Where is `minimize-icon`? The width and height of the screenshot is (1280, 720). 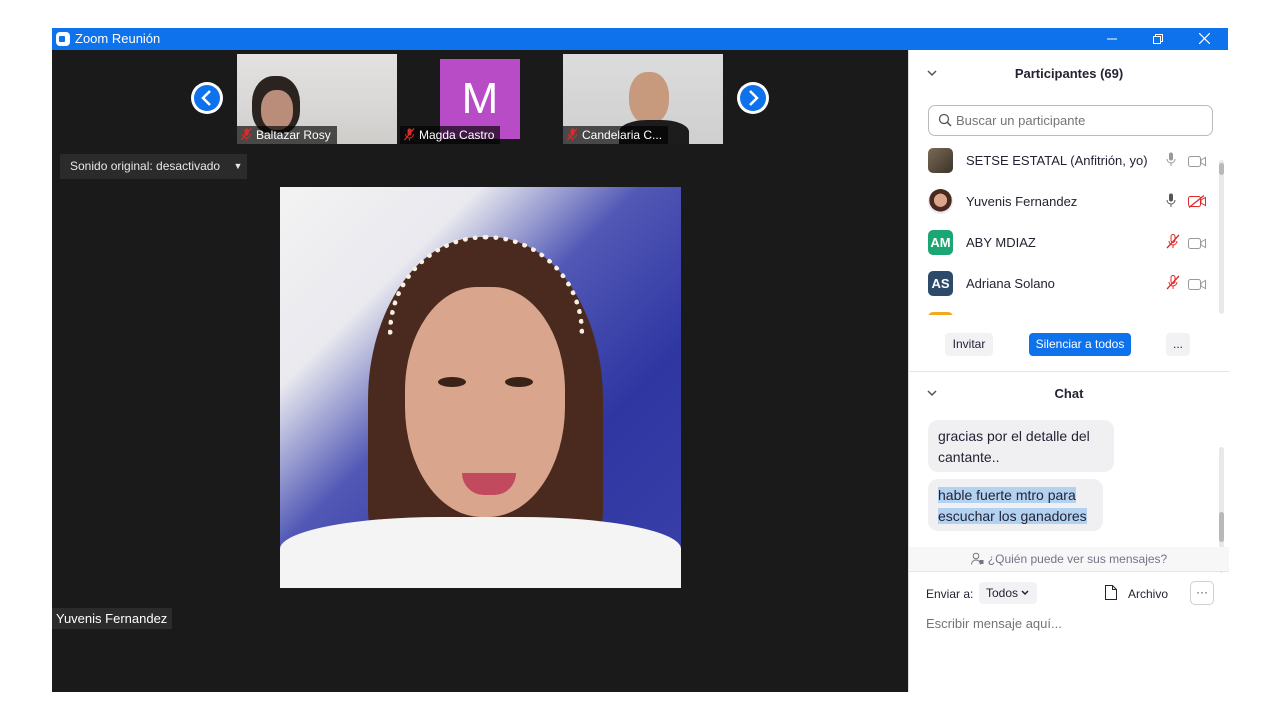 minimize-icon is located at coordinates (1112, 39).